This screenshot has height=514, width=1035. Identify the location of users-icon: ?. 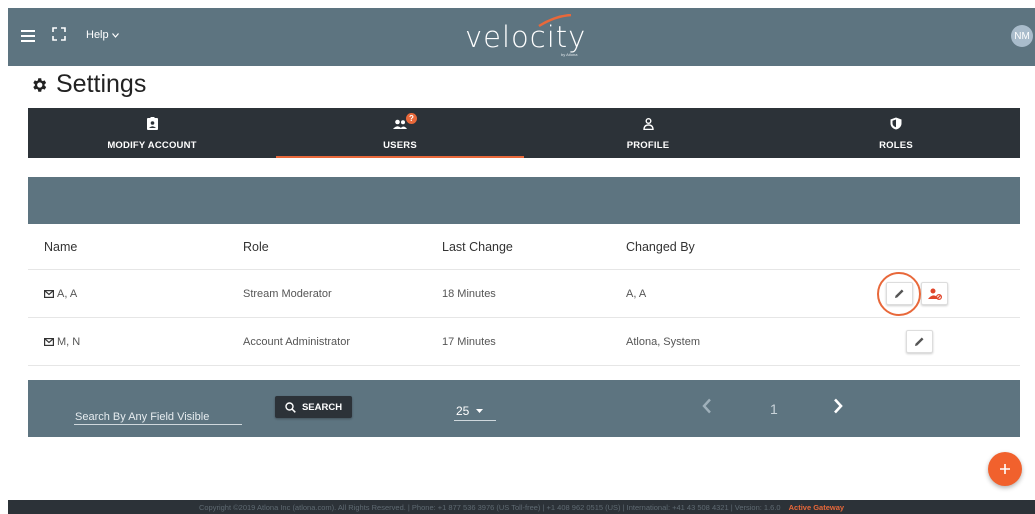
(405, 122).